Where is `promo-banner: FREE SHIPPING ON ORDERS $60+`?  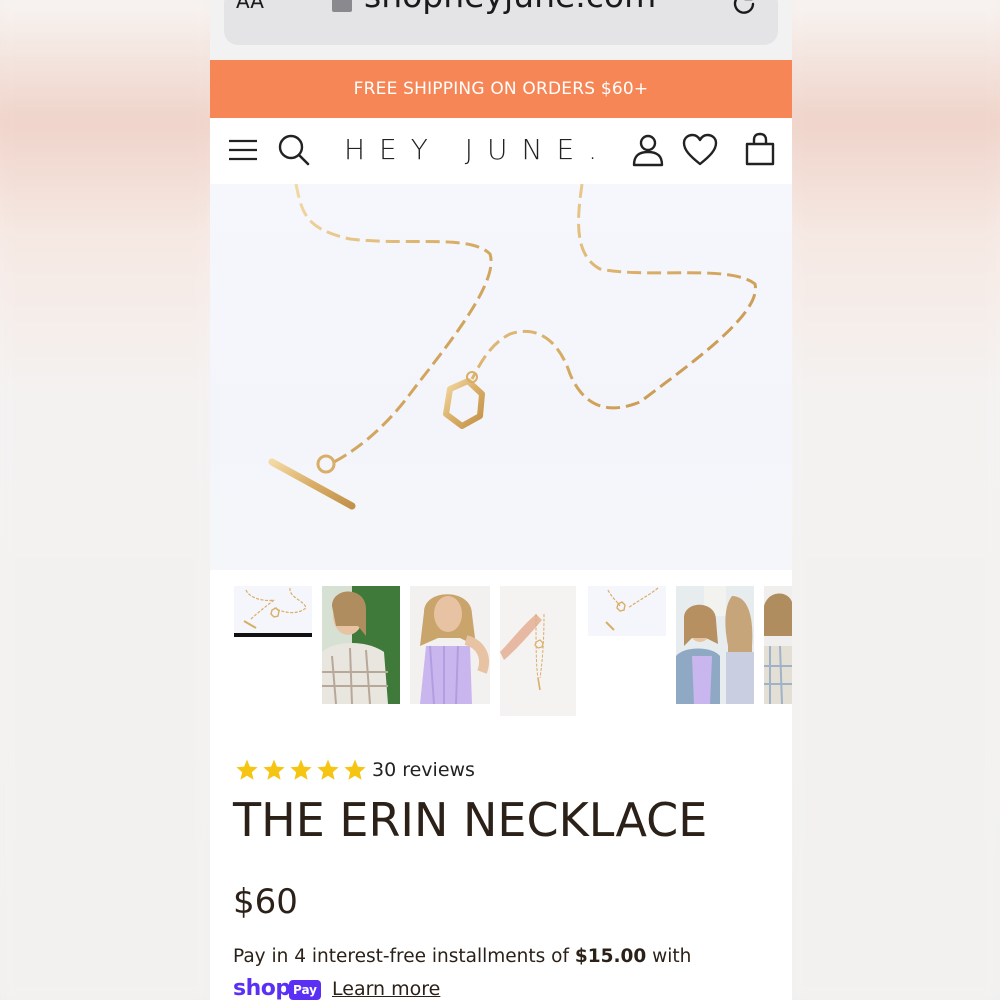 promo-banner: FREE SHIPPING ON ORDERS $60+ is located at coordinates (501, 89).